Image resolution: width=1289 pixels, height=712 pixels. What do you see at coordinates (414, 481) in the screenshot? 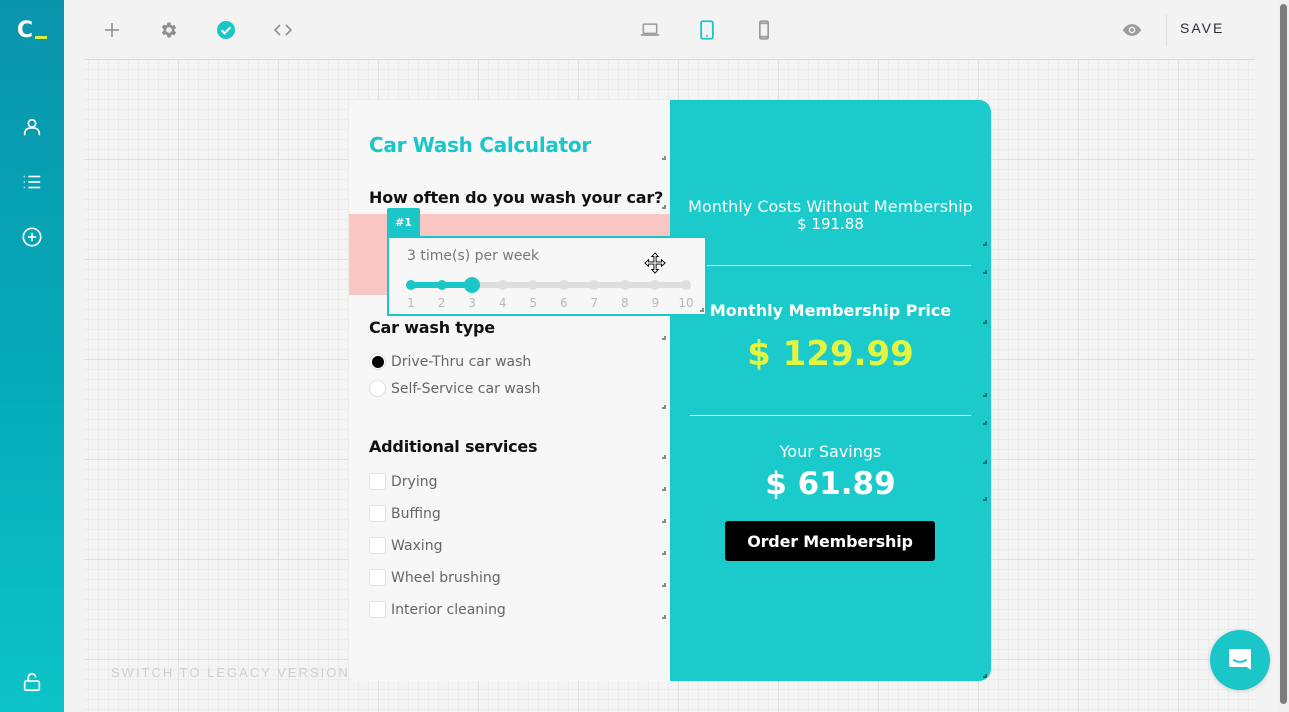
I see `option-label: Drying` at bounding box center [414, 481].